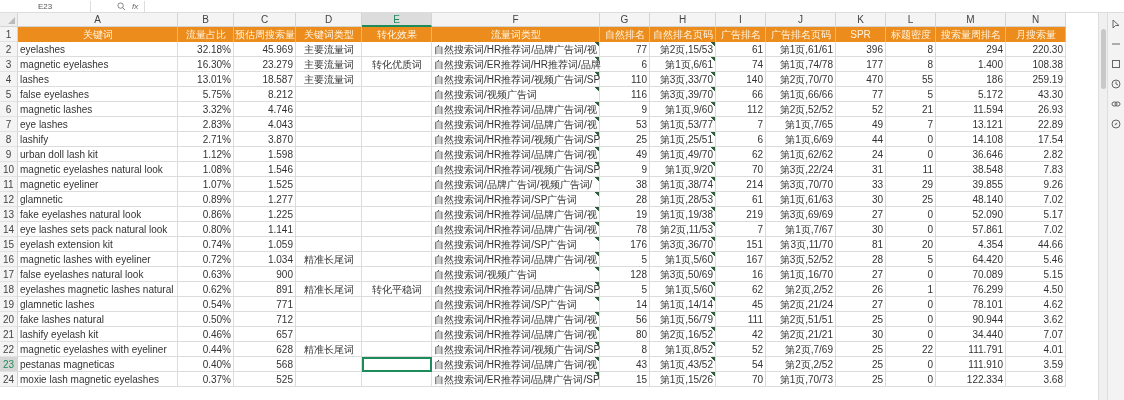 This screenshot has width=1124, height=400. What do you see at coordinates (9, 214) in the screenshot?
I see `row-header: 13` at bounding box center [9, 214].